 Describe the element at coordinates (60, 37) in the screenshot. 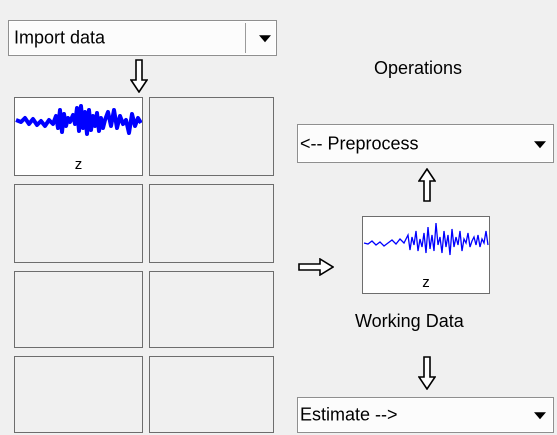

I see `import-data-label: Import data` at that location.